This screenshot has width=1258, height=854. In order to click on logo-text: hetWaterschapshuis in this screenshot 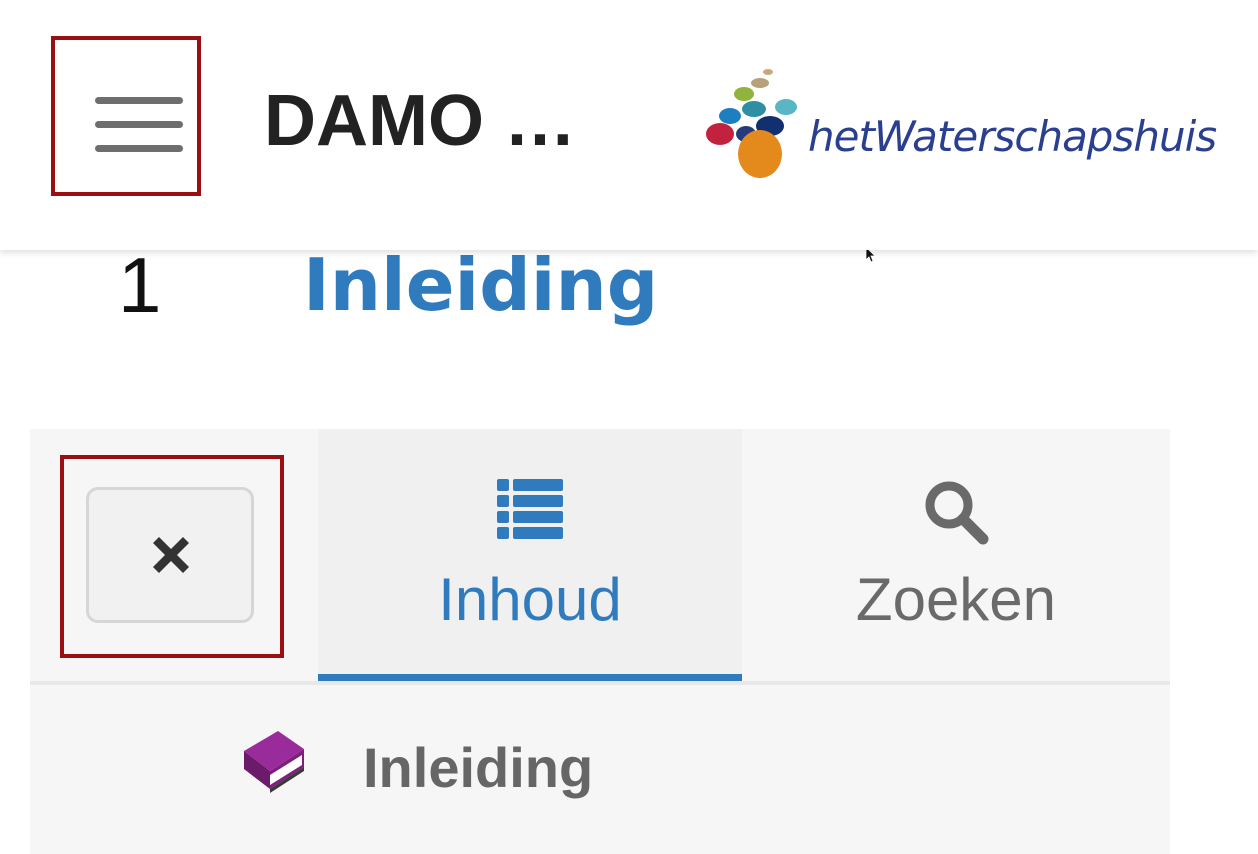, I will do `click(1012, 136)`.